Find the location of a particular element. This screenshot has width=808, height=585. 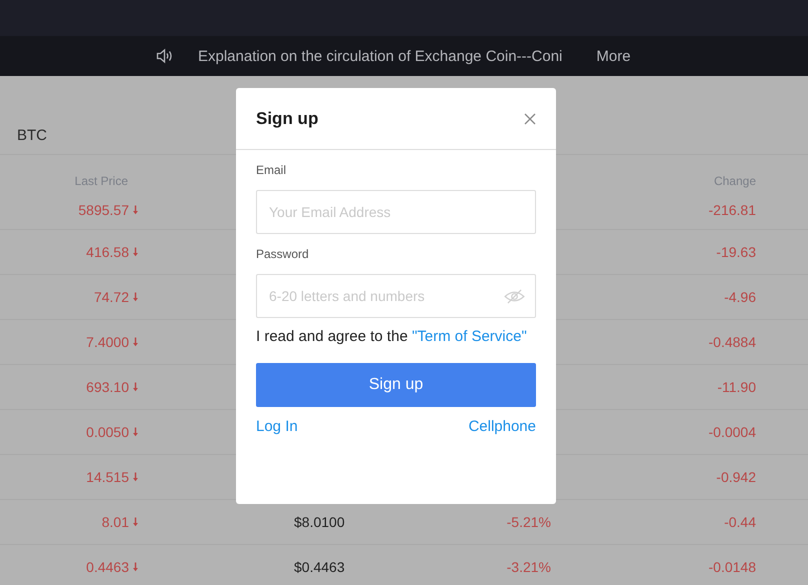

usd-price: $0.4463 is located at coordinates (319, 567).